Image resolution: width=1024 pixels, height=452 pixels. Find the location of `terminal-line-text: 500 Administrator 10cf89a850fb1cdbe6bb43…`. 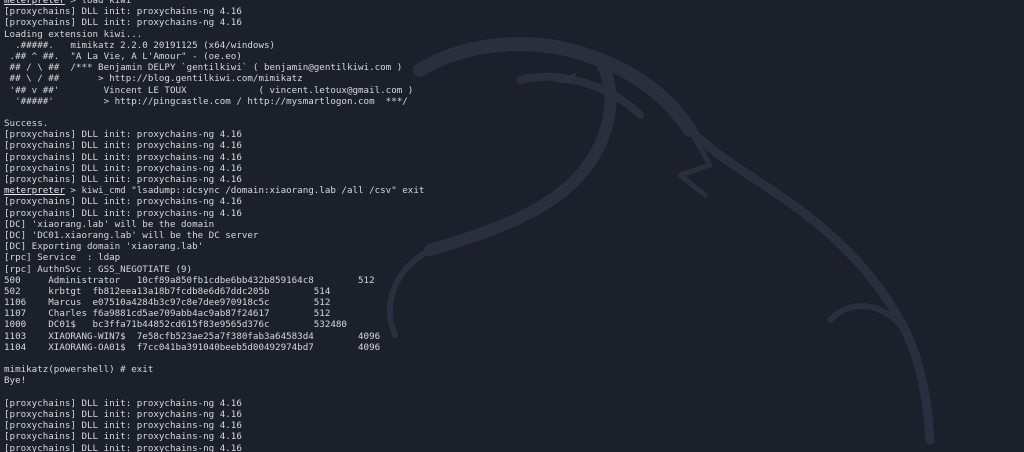

terminal-line-text: 500 Administrator 10cf89a850fb1cdbe6bb43… is located at coordinates (189, 280).